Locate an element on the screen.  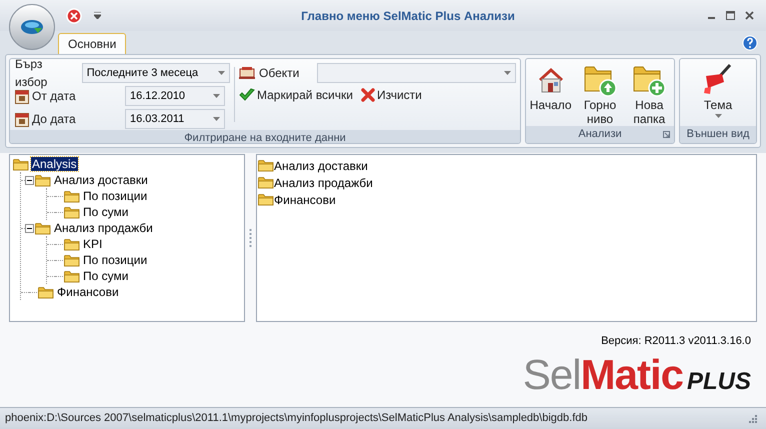
ribbon-button: Нова папка is located at coordinates (649, 94).